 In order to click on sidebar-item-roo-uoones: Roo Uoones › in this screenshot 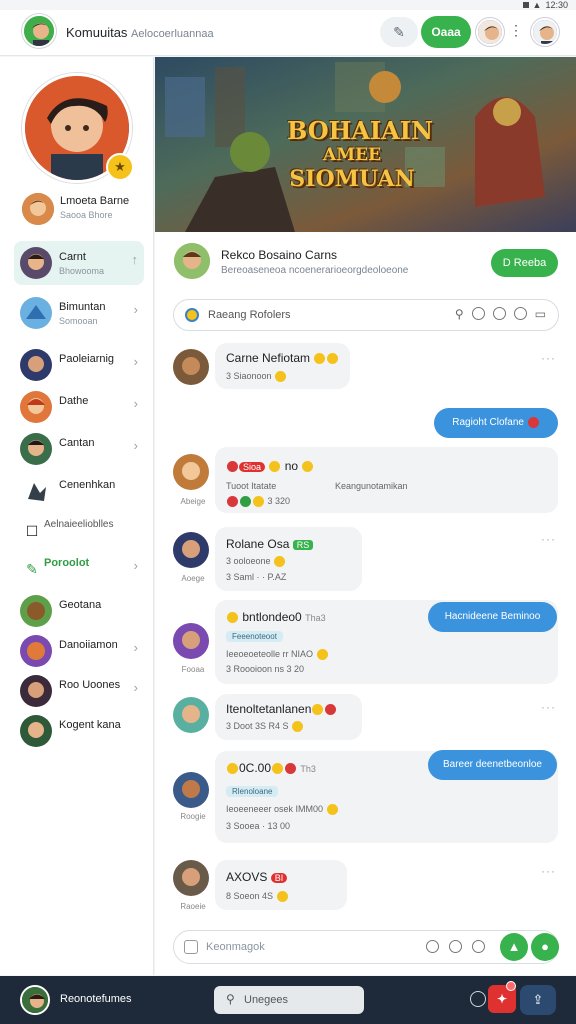, I will do `click(79, 691)`.